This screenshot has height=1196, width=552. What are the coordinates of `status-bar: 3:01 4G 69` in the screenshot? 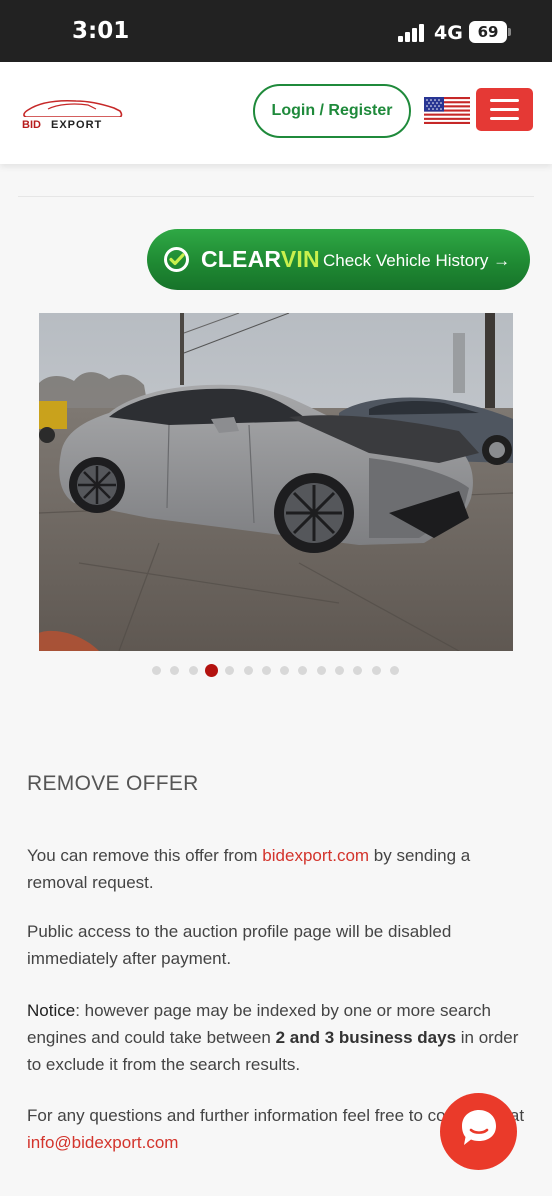 It's located at (276, 31).